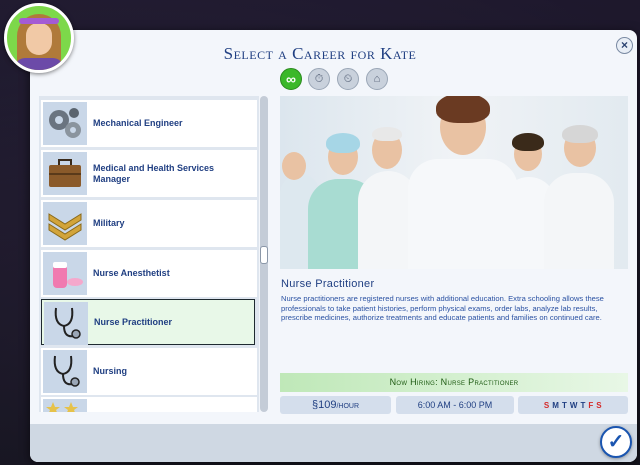 This screenshot has height=465, width=640. I want to click on career-label: Military, so click(109, 223).